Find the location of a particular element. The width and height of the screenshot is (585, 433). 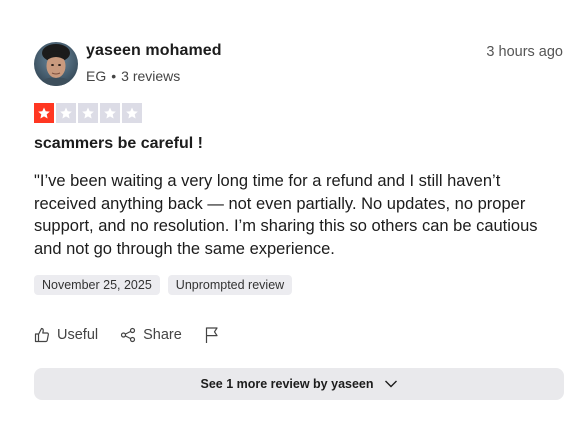

review-type-tag: Unprompted review is located at coordinates (230, 285).